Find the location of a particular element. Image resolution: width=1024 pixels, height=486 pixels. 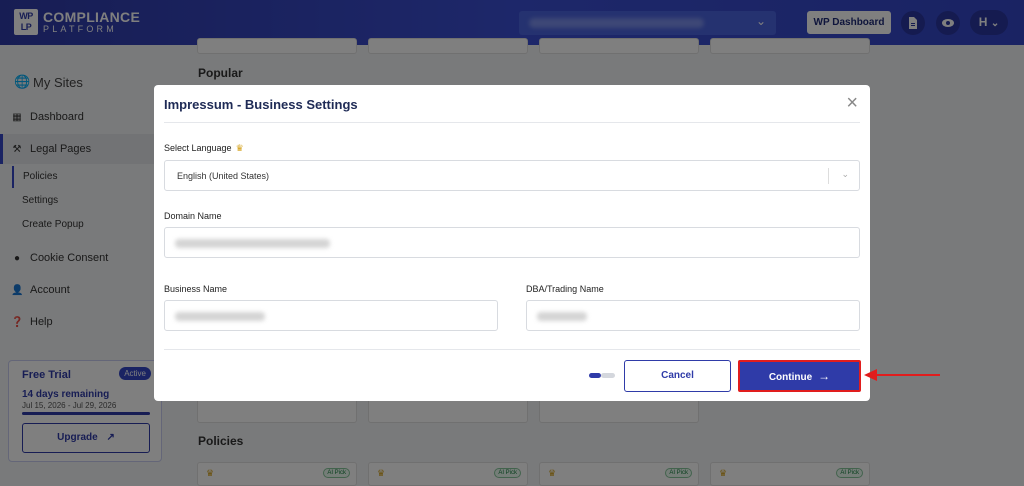

domain-name-label: Domain Name is located at coordinates (193, 216).